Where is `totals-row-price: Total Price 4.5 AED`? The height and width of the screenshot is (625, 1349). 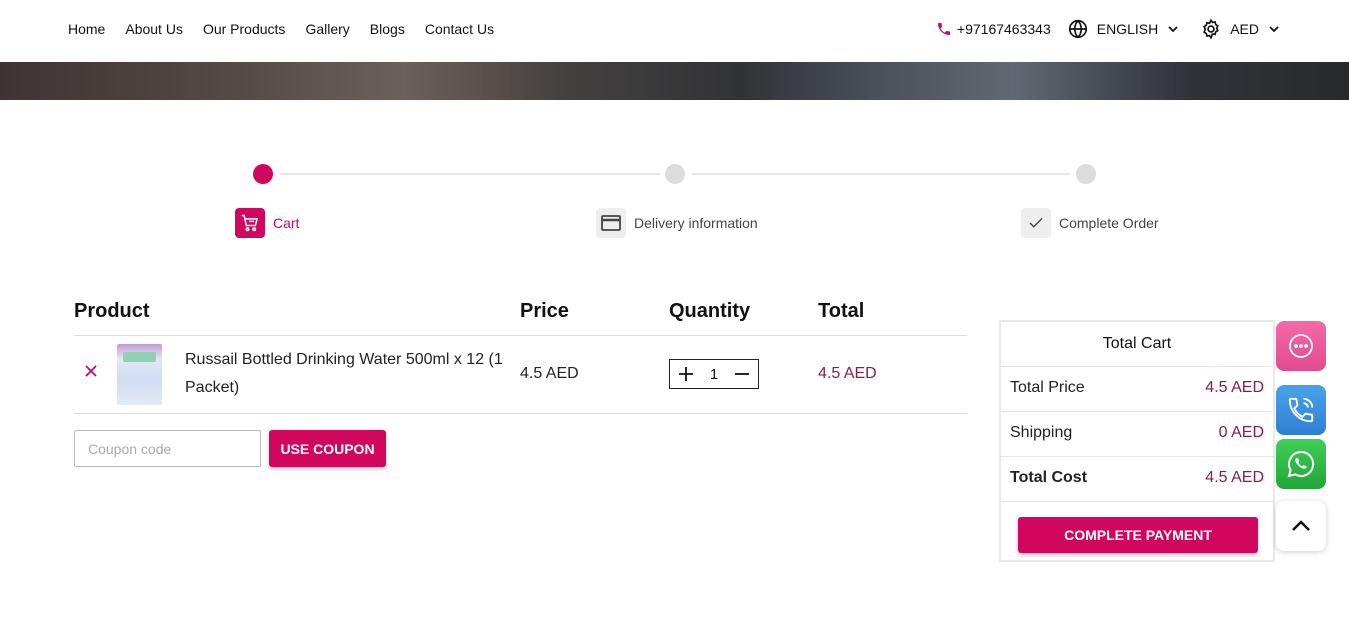 totals-row-price: Total Price 4.5 AED is located at coordinates (1137, 389).